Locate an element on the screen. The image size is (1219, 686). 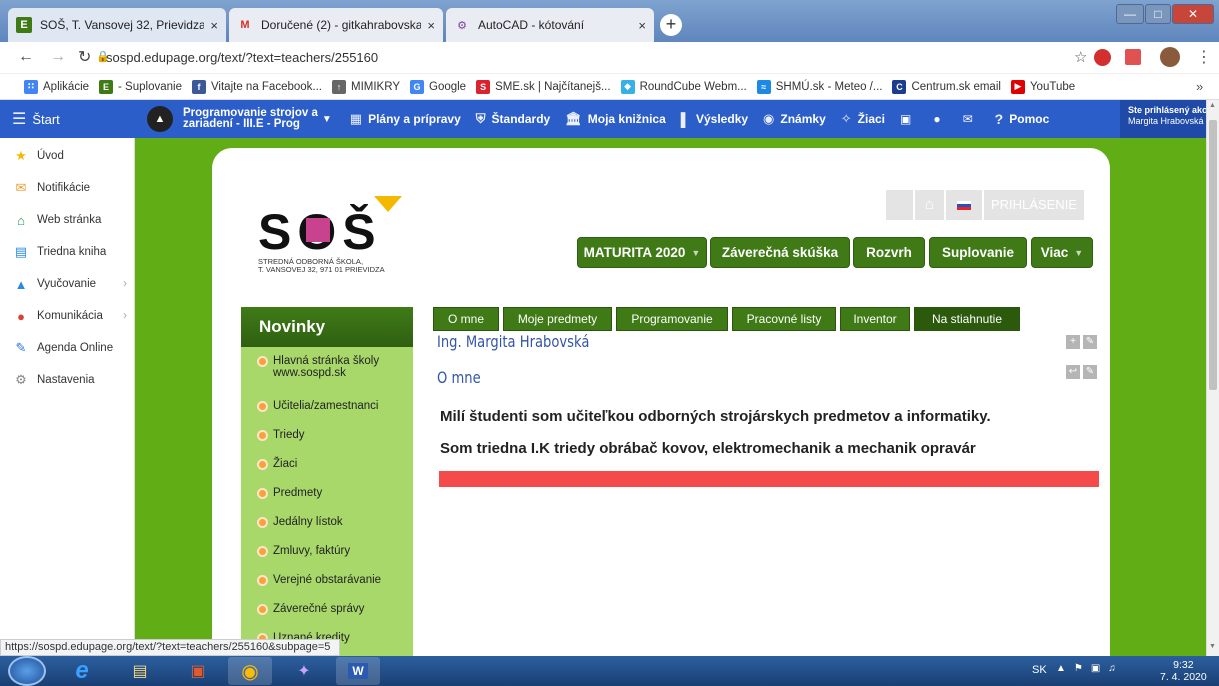
paint-icon: ✦ is located at coordinates (304, 671).